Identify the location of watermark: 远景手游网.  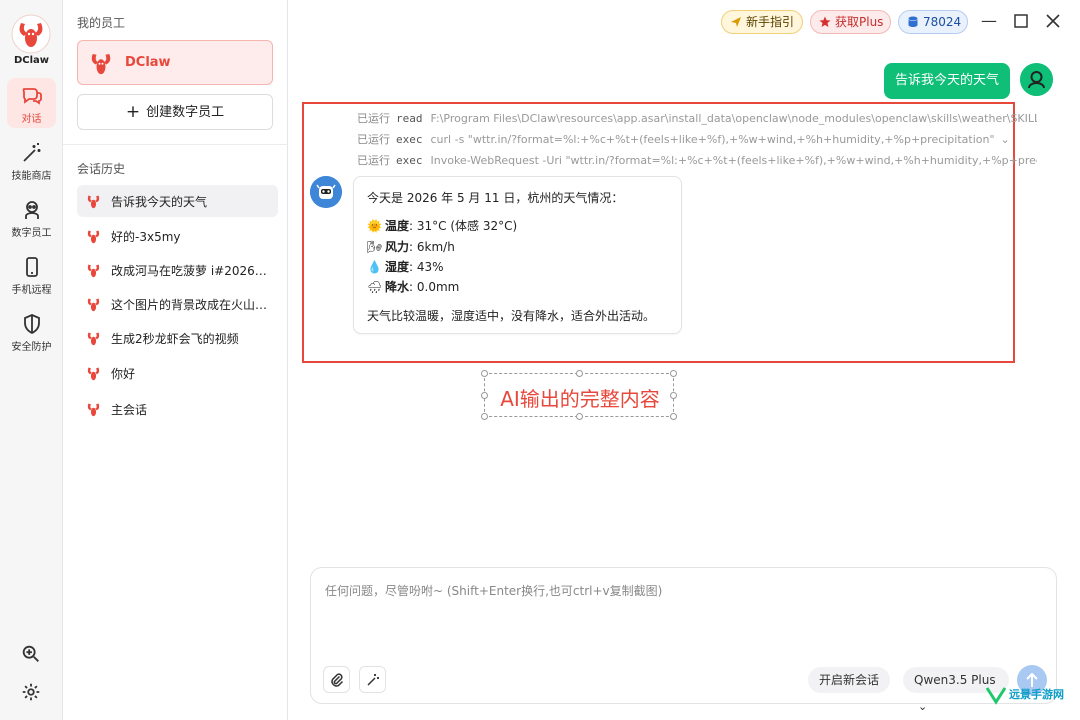
(1030, 699).